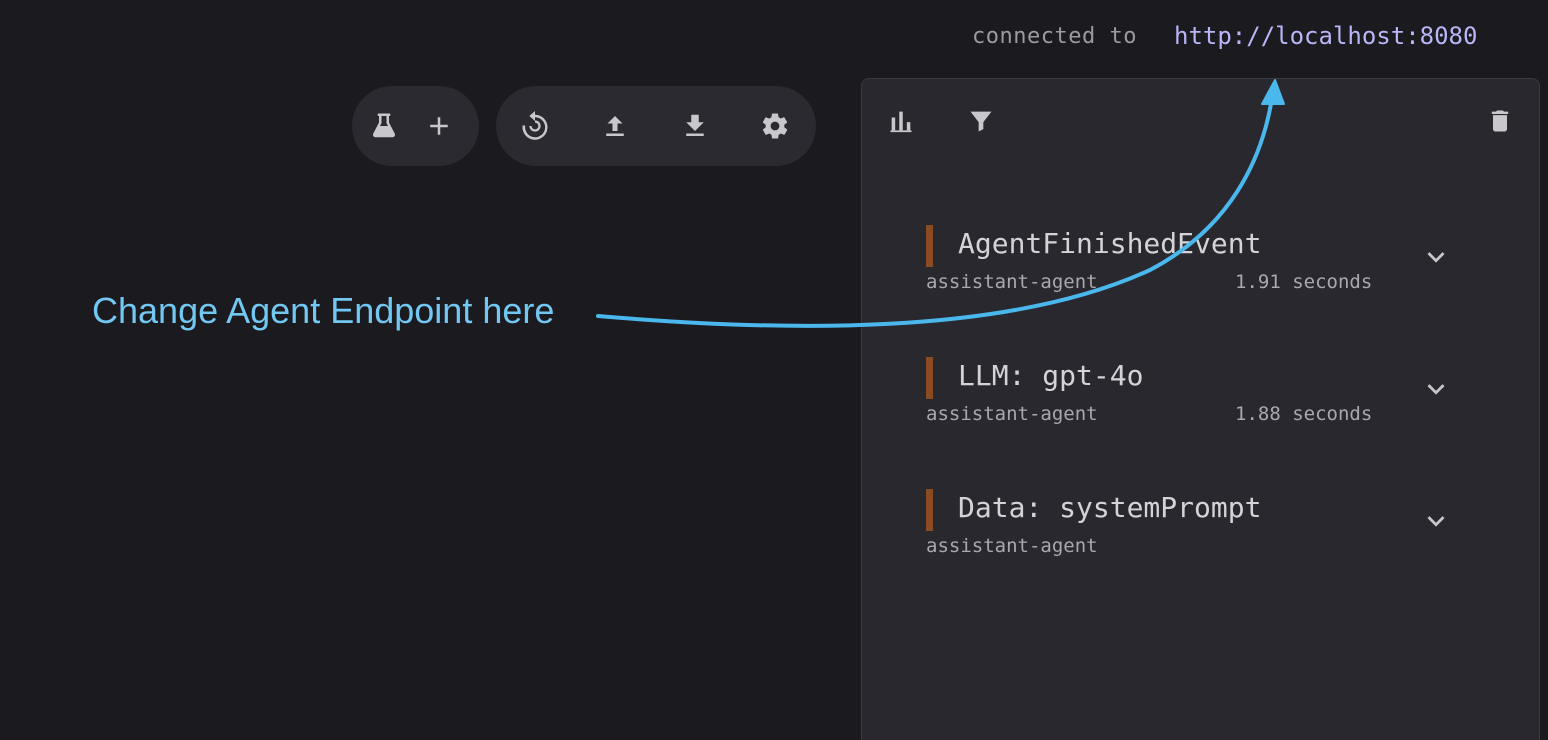 Image resolution: width=1548 pixels, height=740 pixels. What do you see at coordinates (1110, 243) in the screenshot?
I see `event-title: AgentFinishedEvent` at bounding box center [1110, 243].